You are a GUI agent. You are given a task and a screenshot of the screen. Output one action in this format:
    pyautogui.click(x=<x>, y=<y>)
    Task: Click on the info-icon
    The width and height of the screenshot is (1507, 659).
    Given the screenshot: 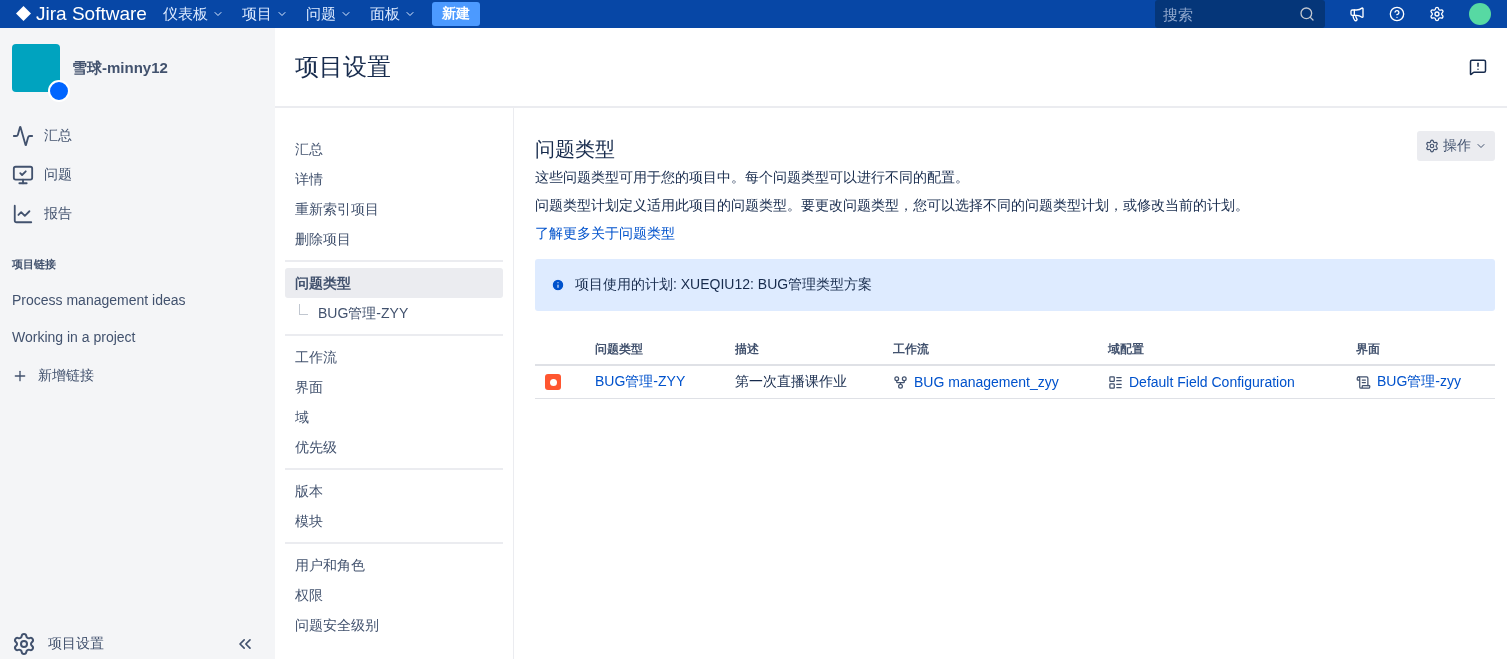 What is the action you would take?
    pyautogui.click(x=558, y=285)
    